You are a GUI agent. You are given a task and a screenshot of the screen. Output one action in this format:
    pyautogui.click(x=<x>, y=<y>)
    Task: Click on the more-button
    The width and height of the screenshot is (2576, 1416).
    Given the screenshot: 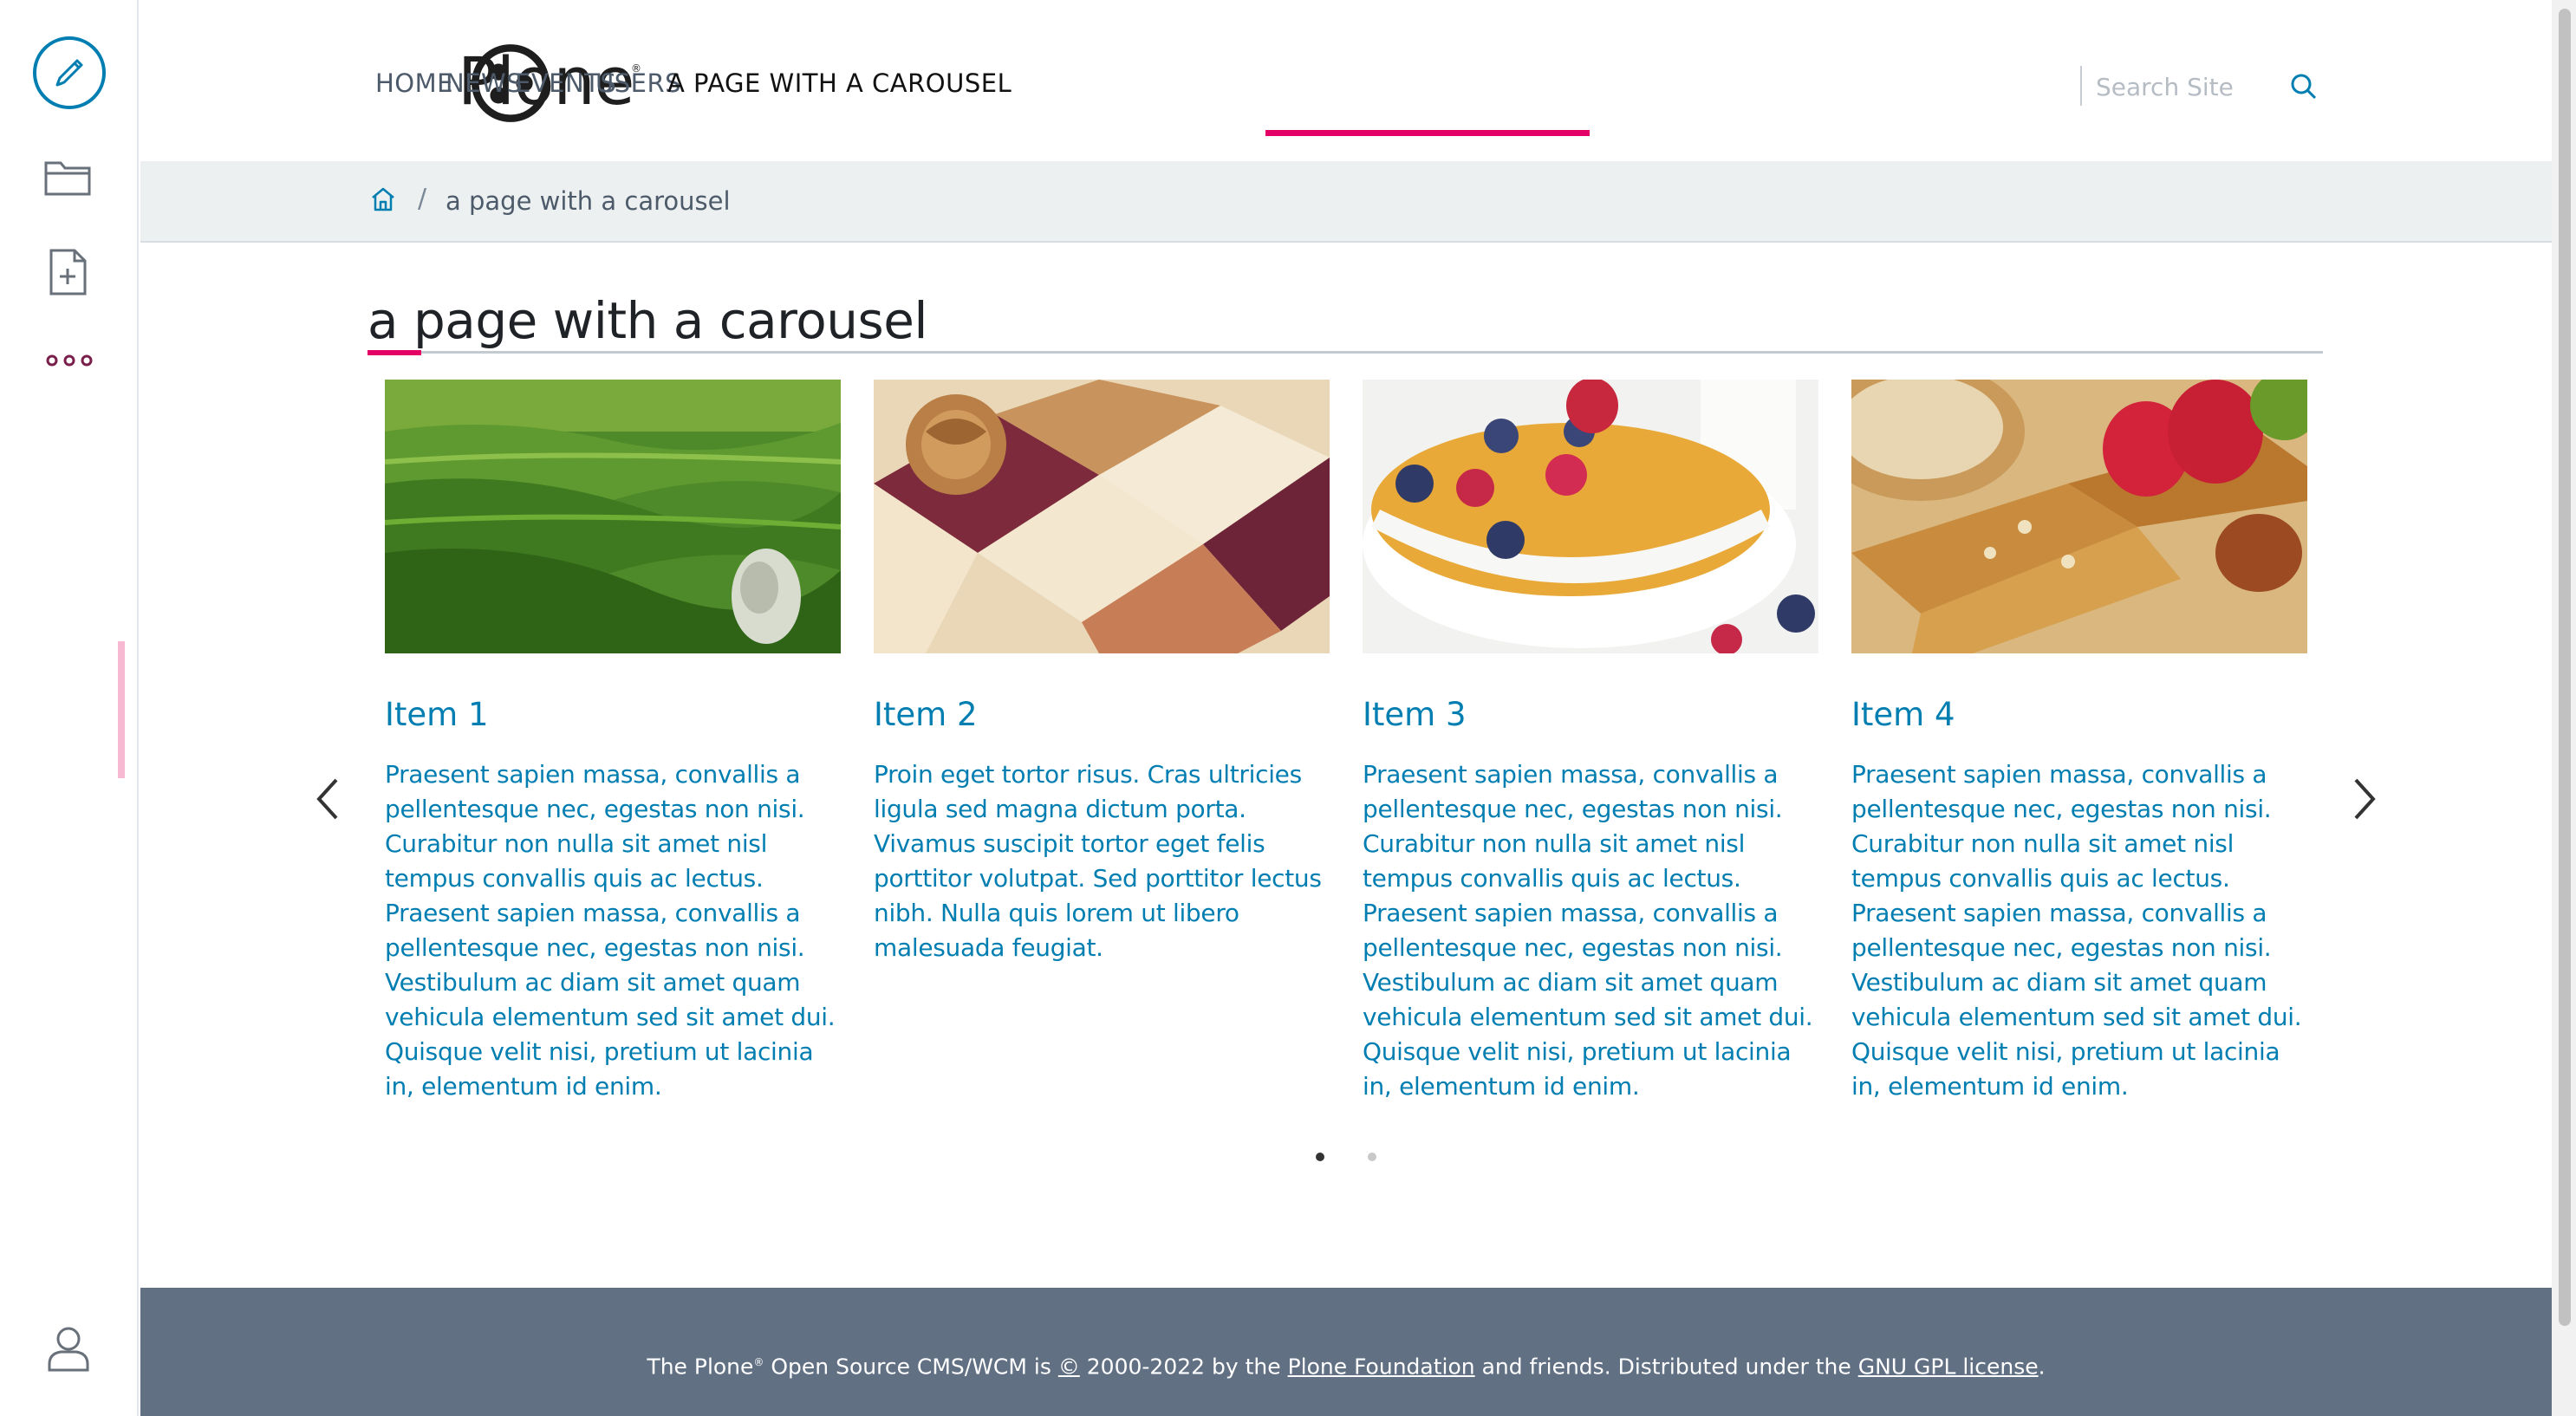 What is the action you would take?
    pyautogui.click(x=69, y=363)
    